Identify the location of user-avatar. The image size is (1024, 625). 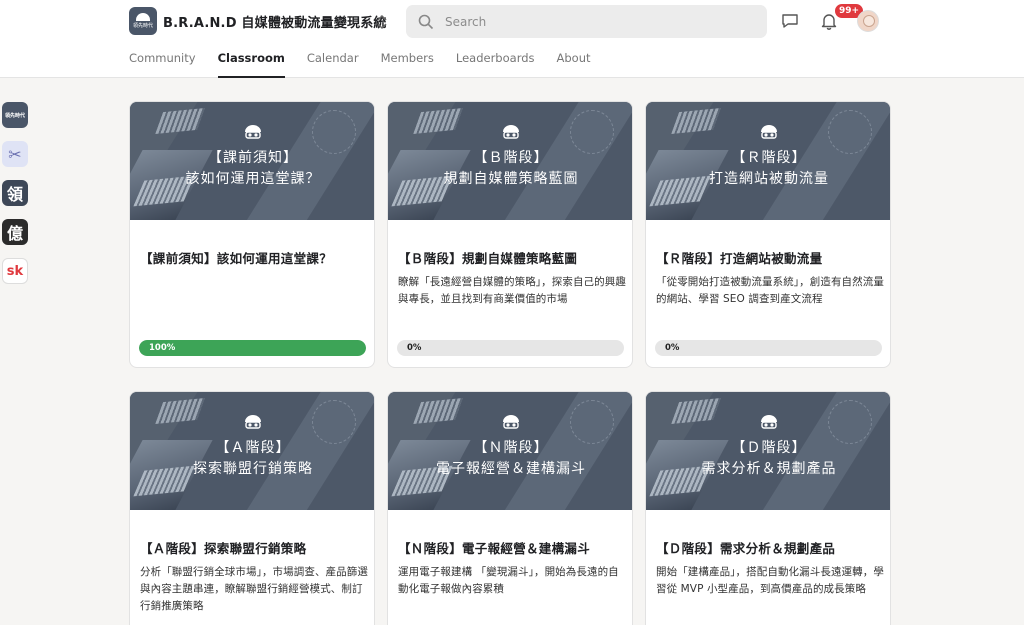
(868, 21).